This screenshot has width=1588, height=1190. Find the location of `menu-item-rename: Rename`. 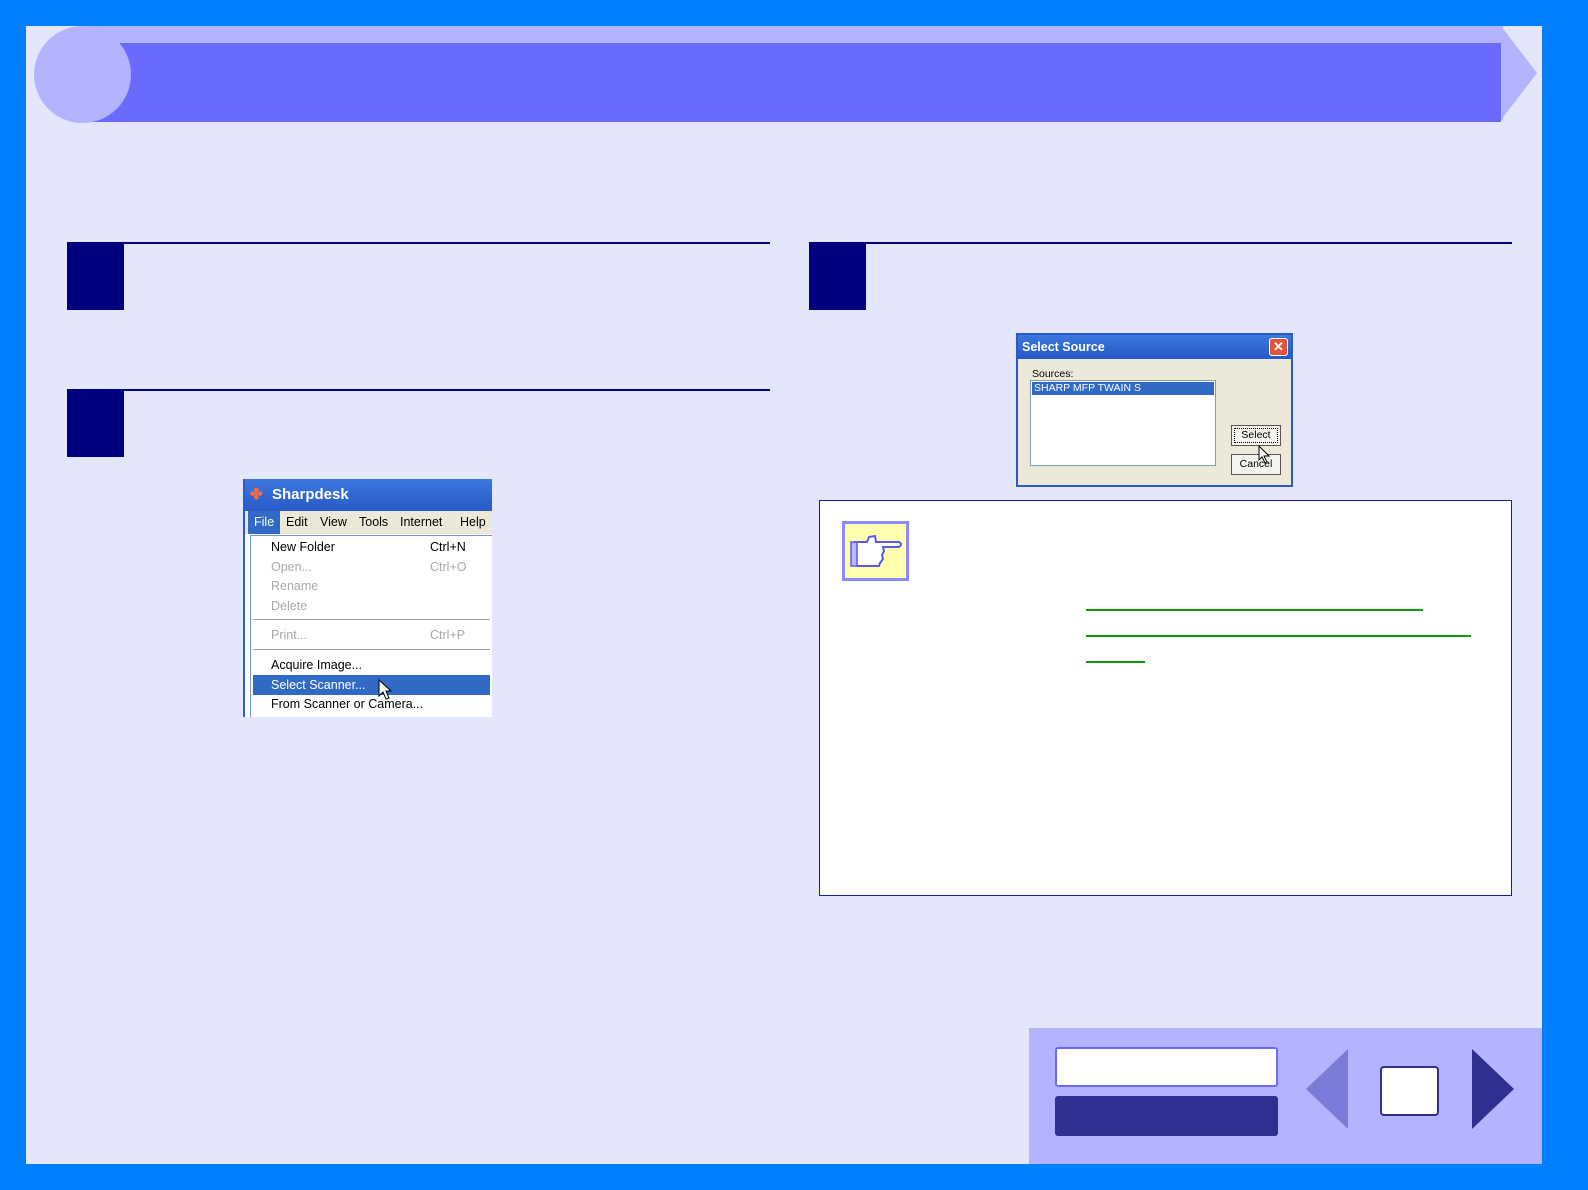

menu-item-rename: Rename is located at coordinates (371, 586).